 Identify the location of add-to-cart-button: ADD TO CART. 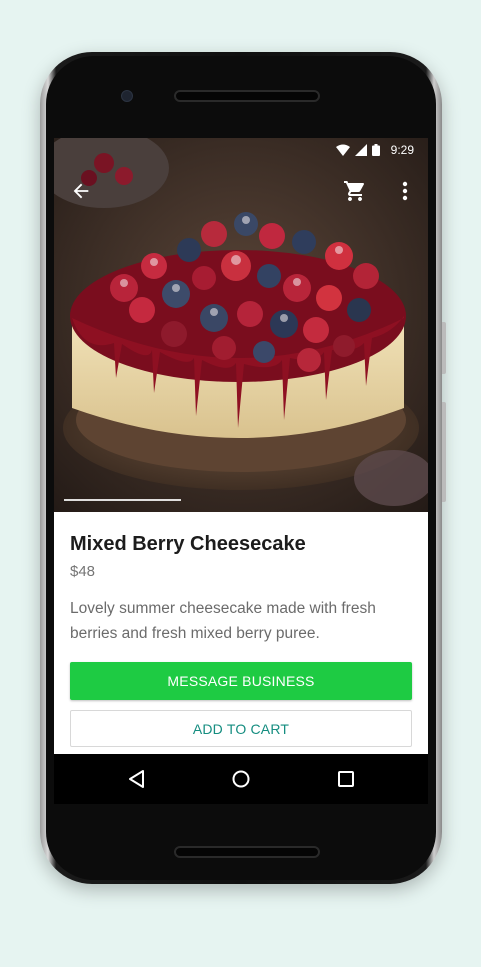
(241, 728).